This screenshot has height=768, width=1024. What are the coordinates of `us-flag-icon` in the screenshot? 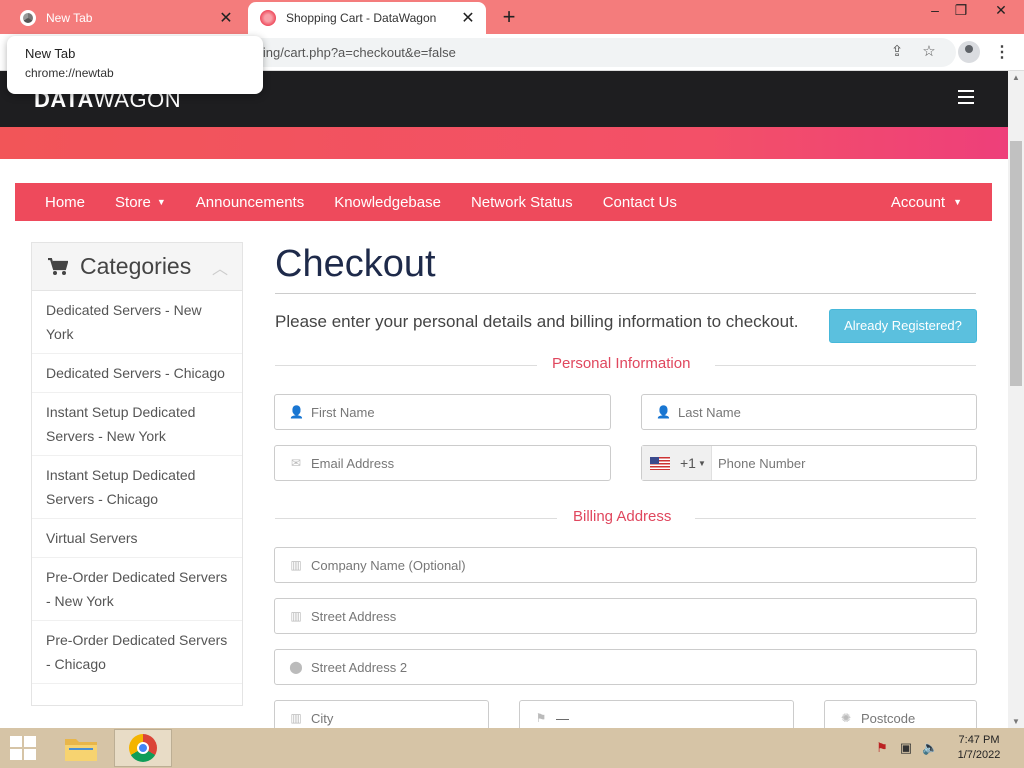 It's located at (660, 463).